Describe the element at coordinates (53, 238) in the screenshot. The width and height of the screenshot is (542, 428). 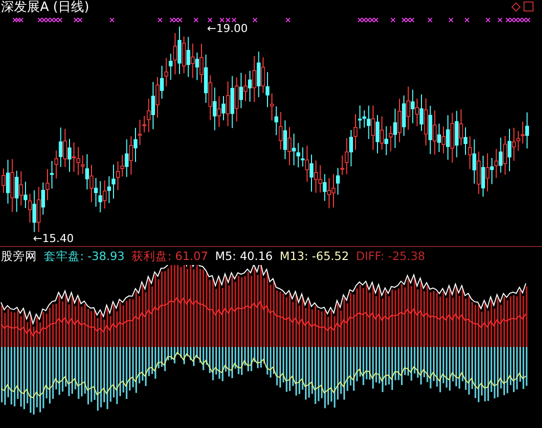
I see `price-label: ←15.40` at that location.